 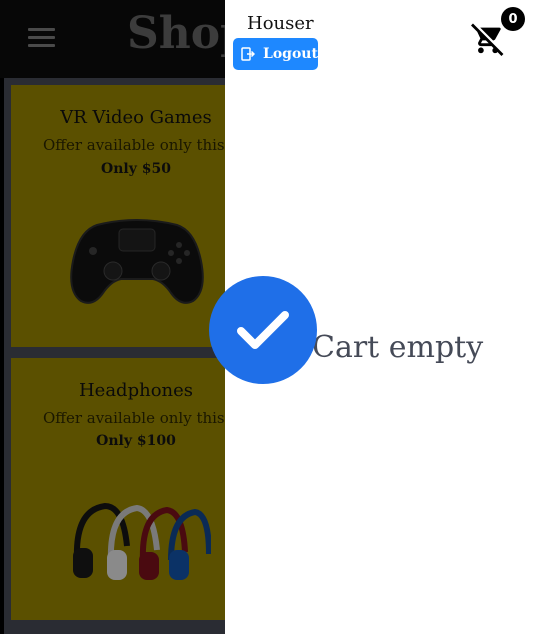 What do you see at coordinates (248, 54) in the screenshot?
I see `logout-icon` at bounding box center [248, 54].